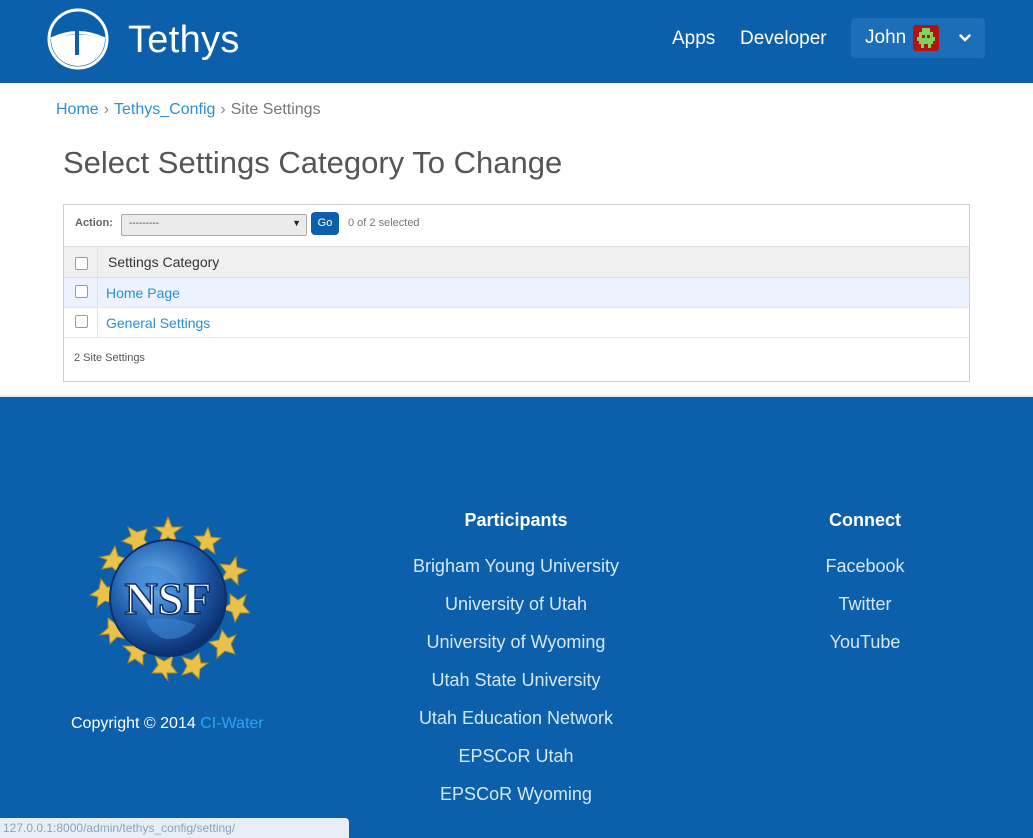 The width and height of the screenshot is (1033, 838). I want to click on participant-link: EPSCoR Utah, so click(516, 762).